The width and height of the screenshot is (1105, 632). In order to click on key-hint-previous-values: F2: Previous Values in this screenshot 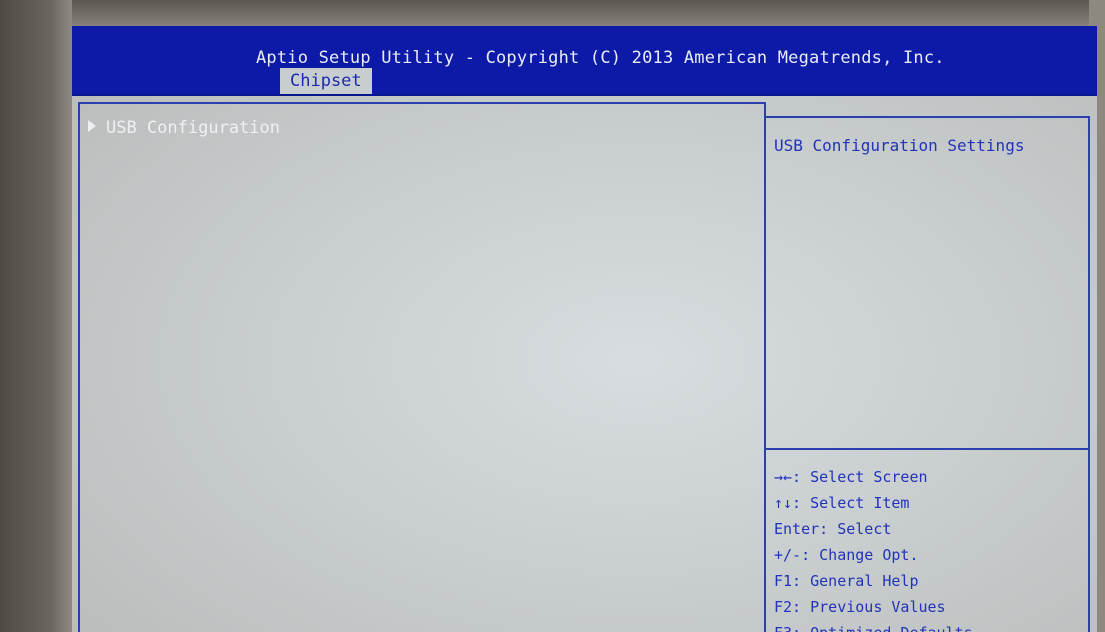, I will do `click(860, 607)`.